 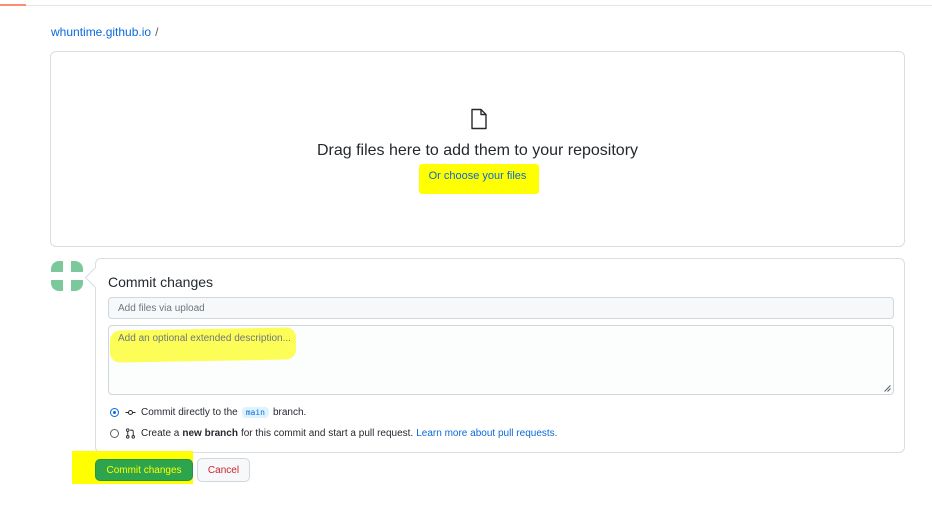 What do you see at coordinates (479, 119) in the screenshot?
I see `file-icon` at bounding box center [479, 119].